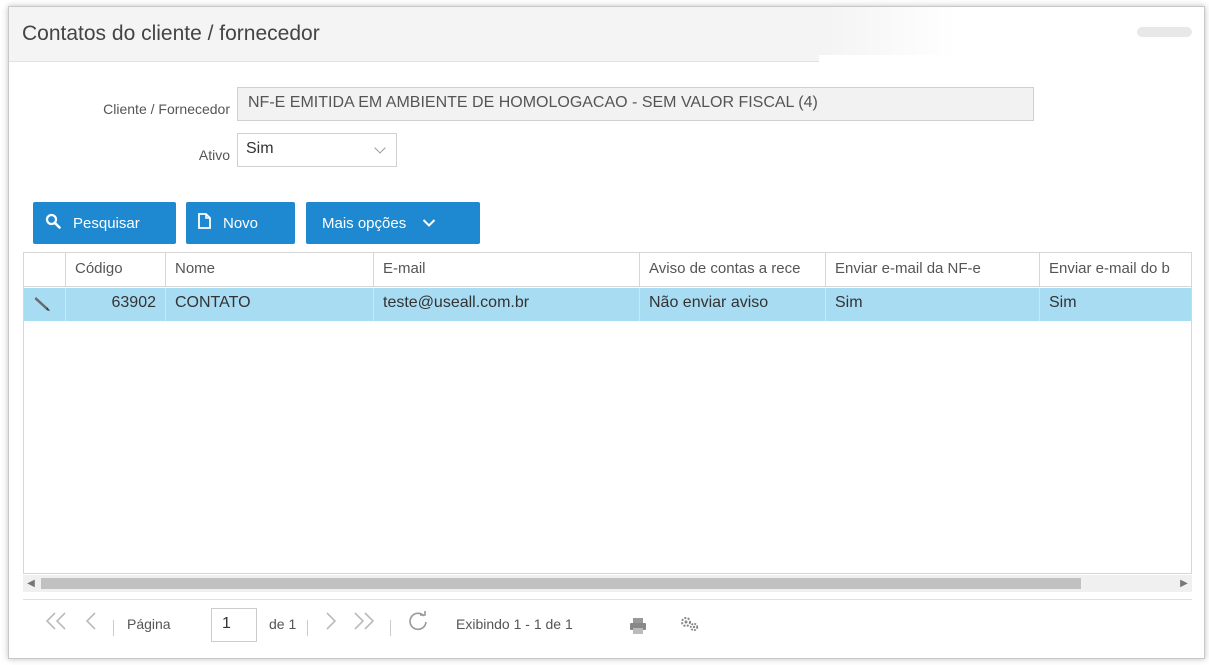  What do you see at coordinates (270, 269) in the screenshot?
I see `column-header-nome: Nome` at bounding box center [270, 269].